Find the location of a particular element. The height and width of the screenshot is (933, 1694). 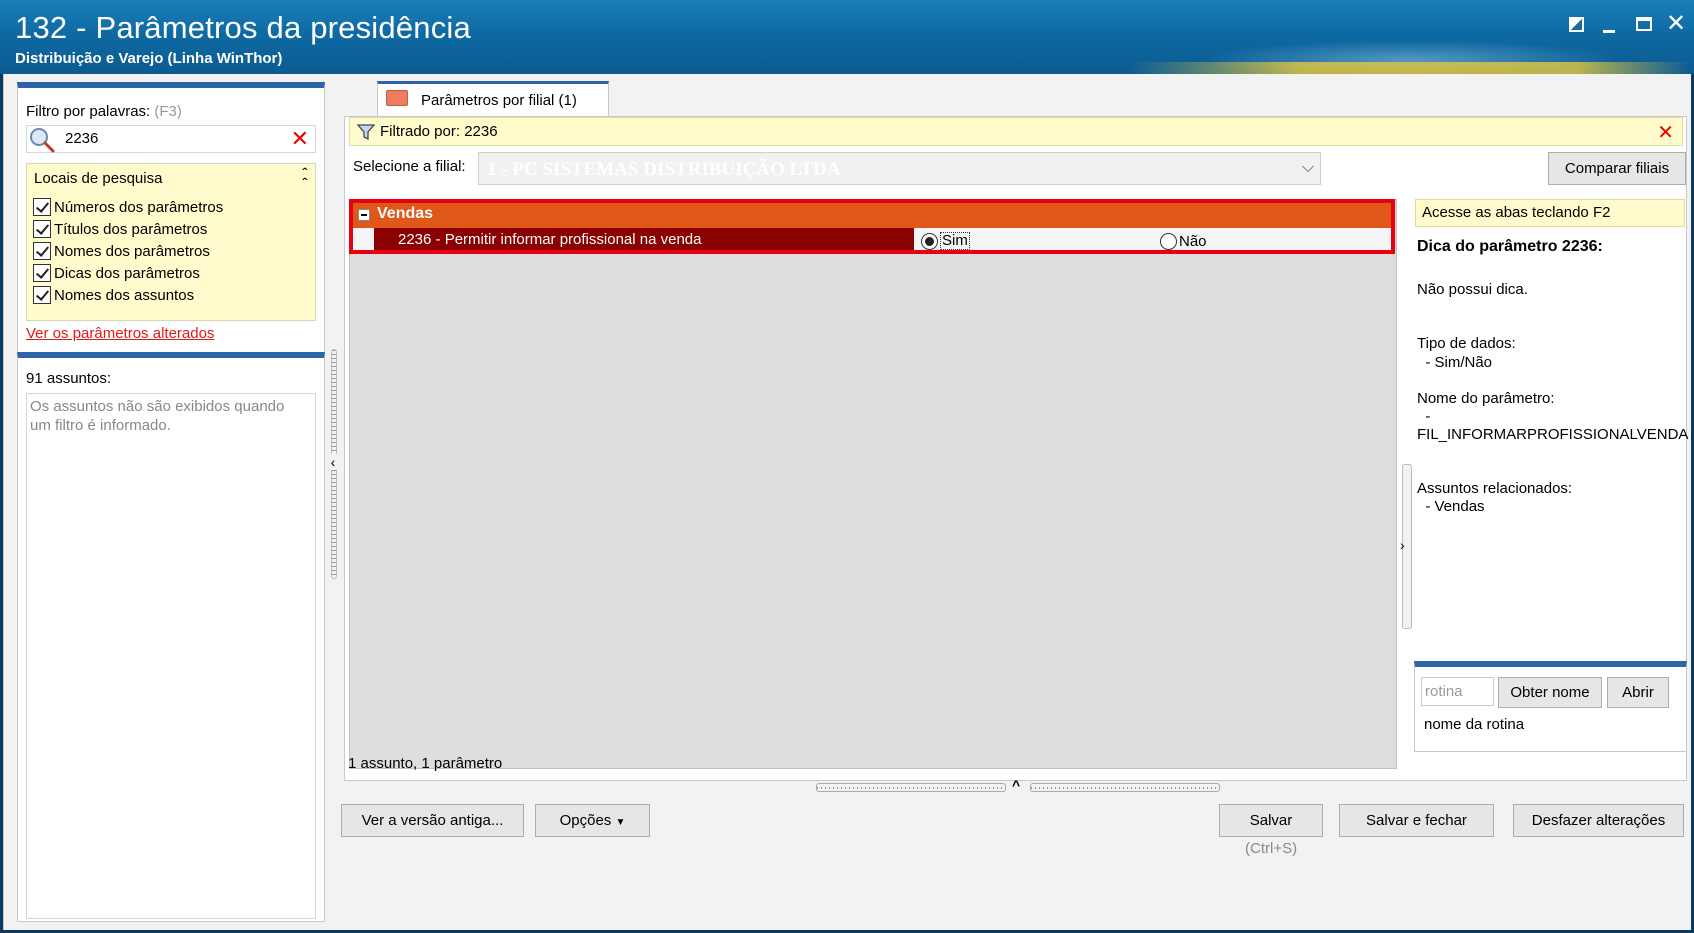

window-subtitle: Distribuição e Varejo (Linha WinThor) is located at coordinates (149, 58).